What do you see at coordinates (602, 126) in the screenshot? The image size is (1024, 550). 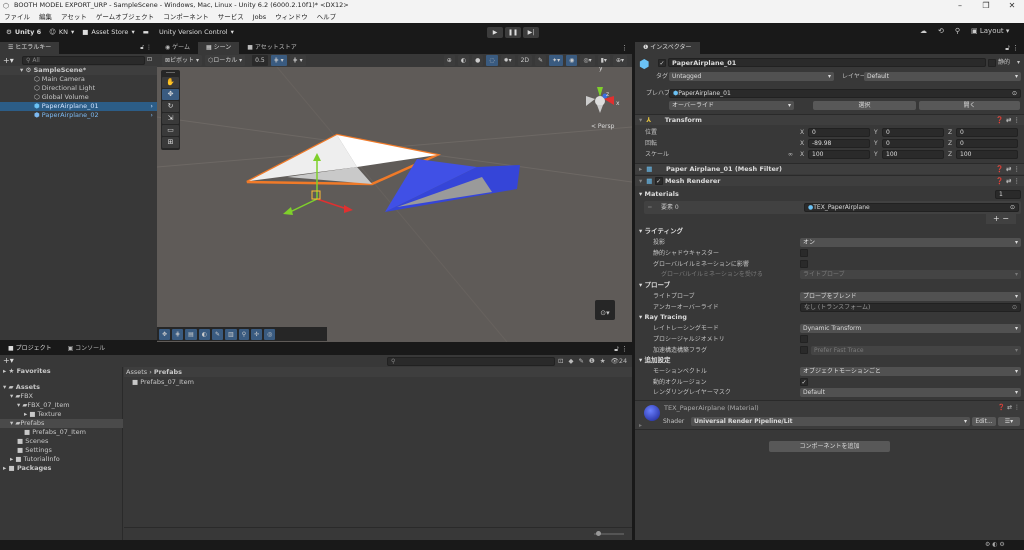 I see `persp-toggle: < Persp` at bounding box center [602, 126].